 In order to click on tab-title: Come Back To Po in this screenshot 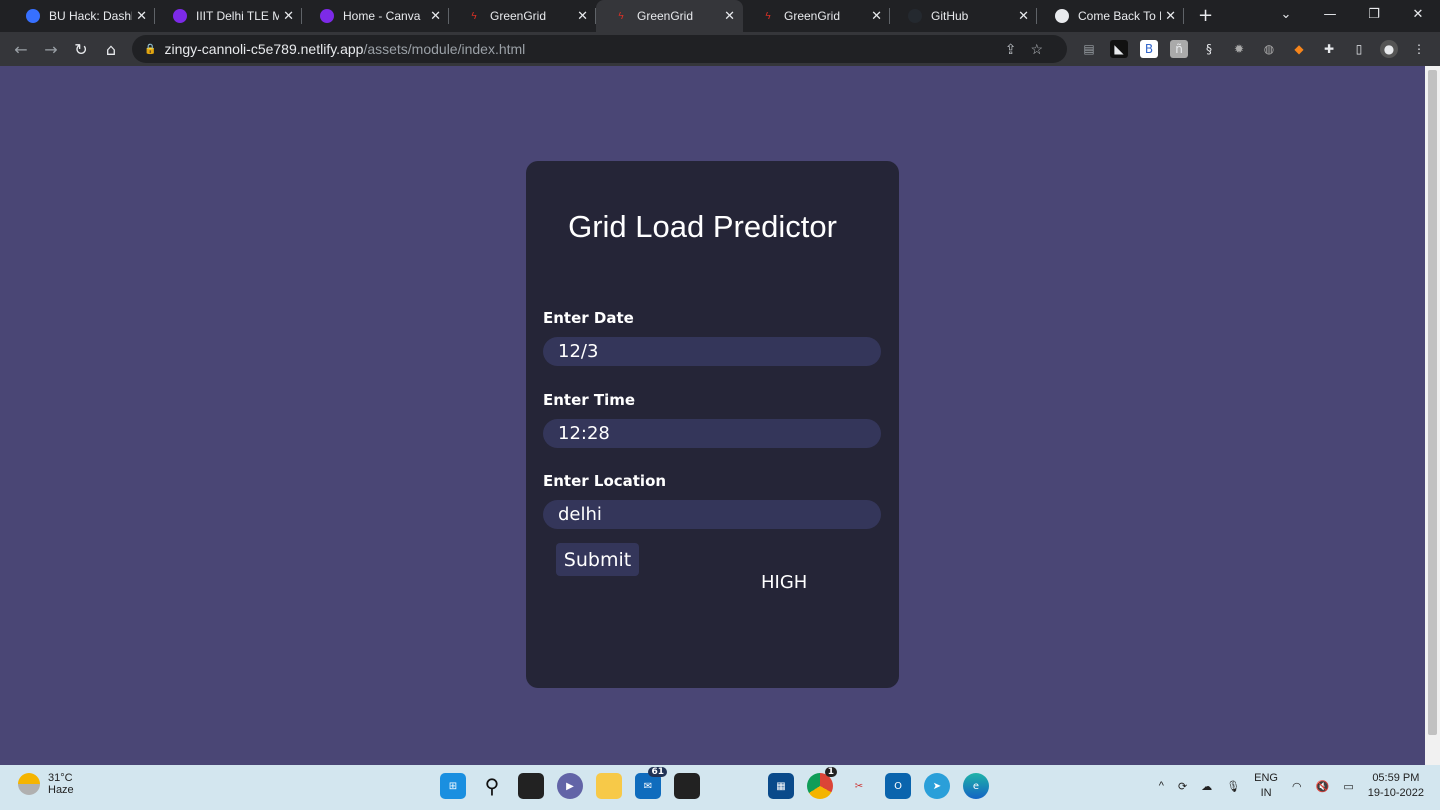, I will do `click(1119, 16)`.